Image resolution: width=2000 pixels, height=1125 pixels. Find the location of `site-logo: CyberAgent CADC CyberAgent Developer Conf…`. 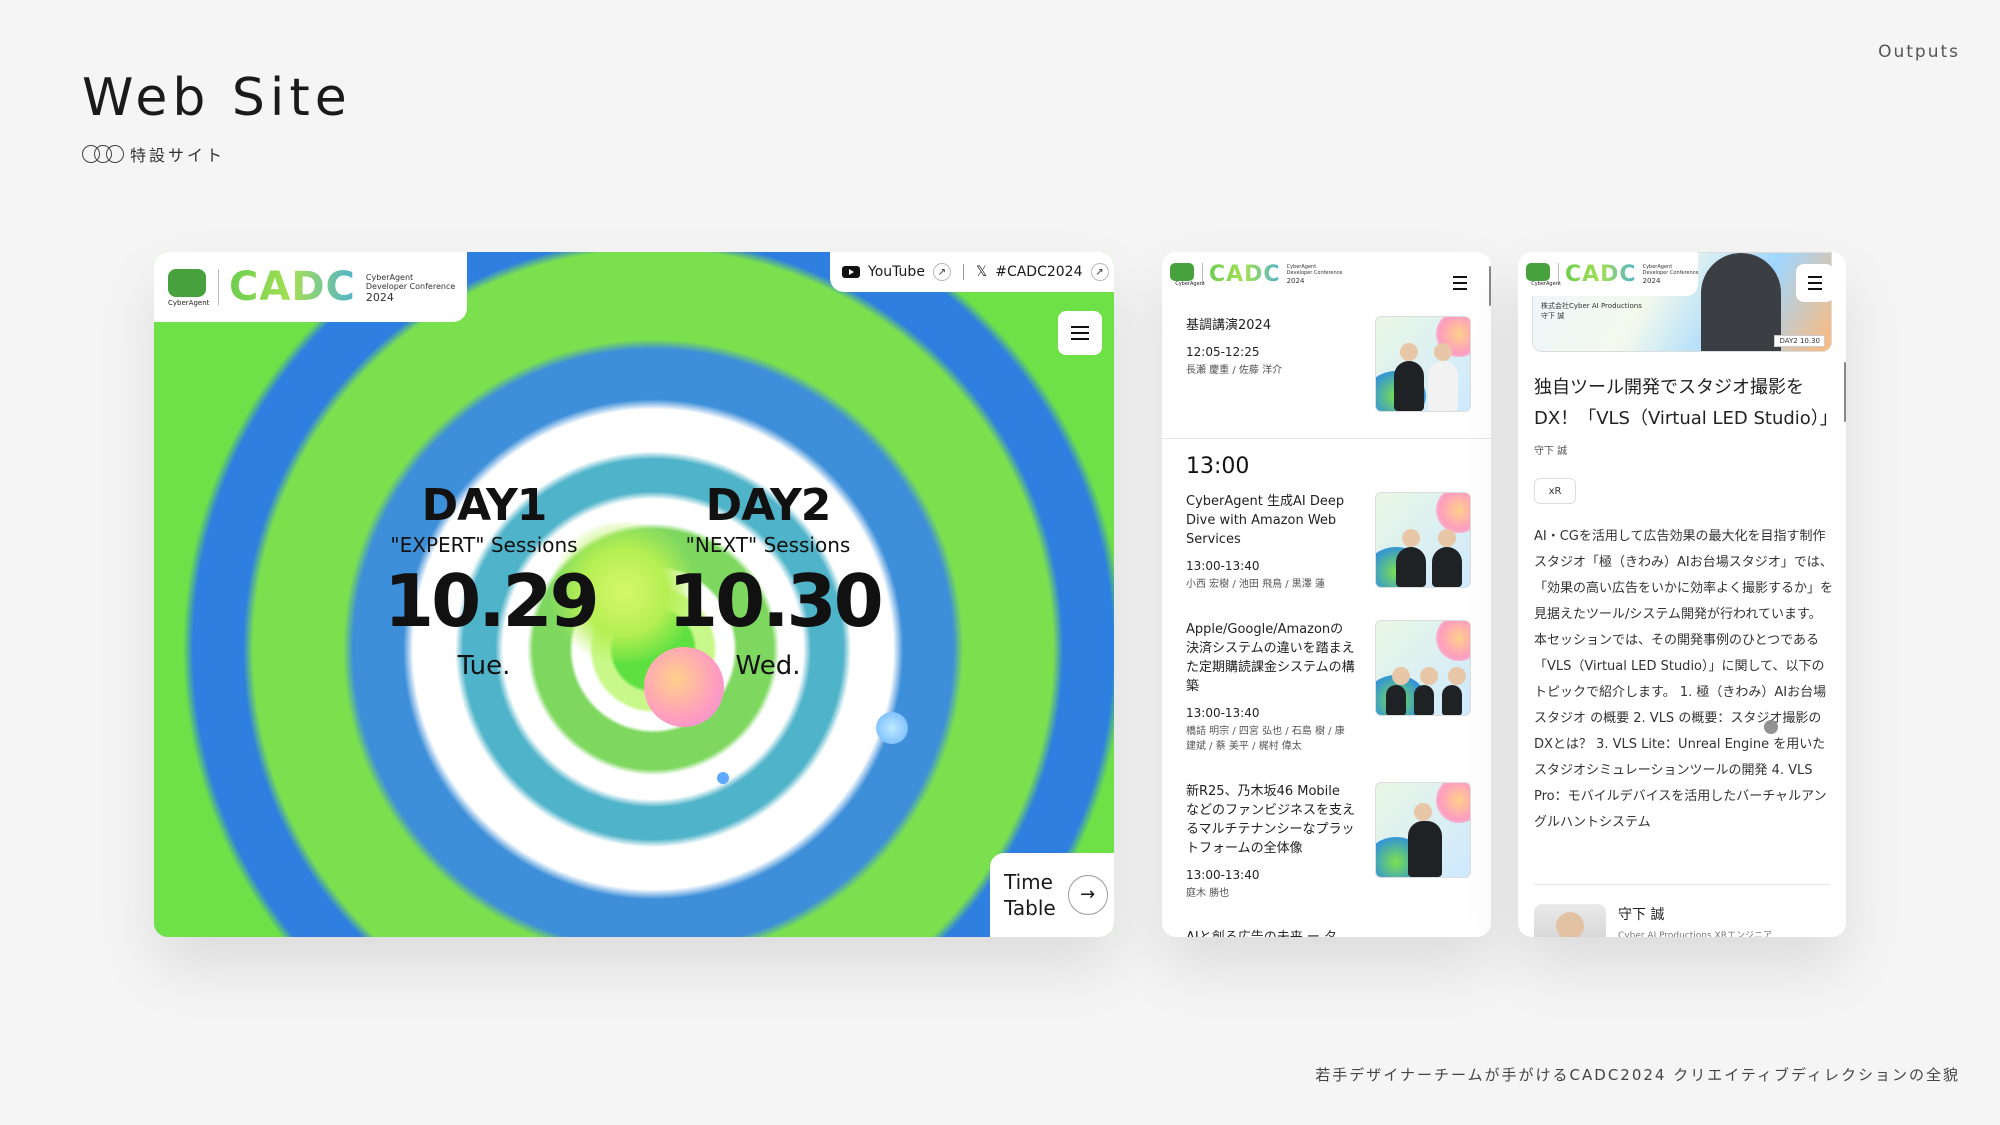

site-logo: CyberAgent CADC CyberAgent Developer Conf… is located at coordinates (310, 287).